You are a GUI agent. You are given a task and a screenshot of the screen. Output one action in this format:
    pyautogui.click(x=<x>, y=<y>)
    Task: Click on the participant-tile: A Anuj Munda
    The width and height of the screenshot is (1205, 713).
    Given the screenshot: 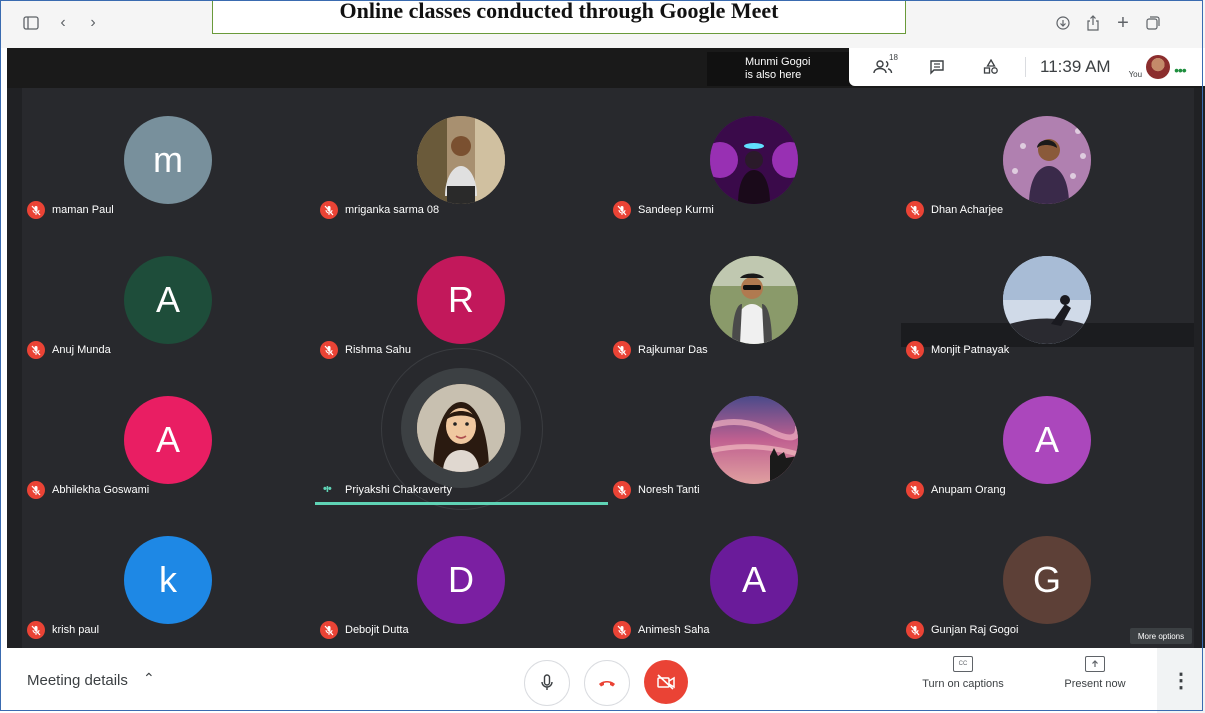 What is the action you would take?
    pyautogui.click(x=168, y=298)
    